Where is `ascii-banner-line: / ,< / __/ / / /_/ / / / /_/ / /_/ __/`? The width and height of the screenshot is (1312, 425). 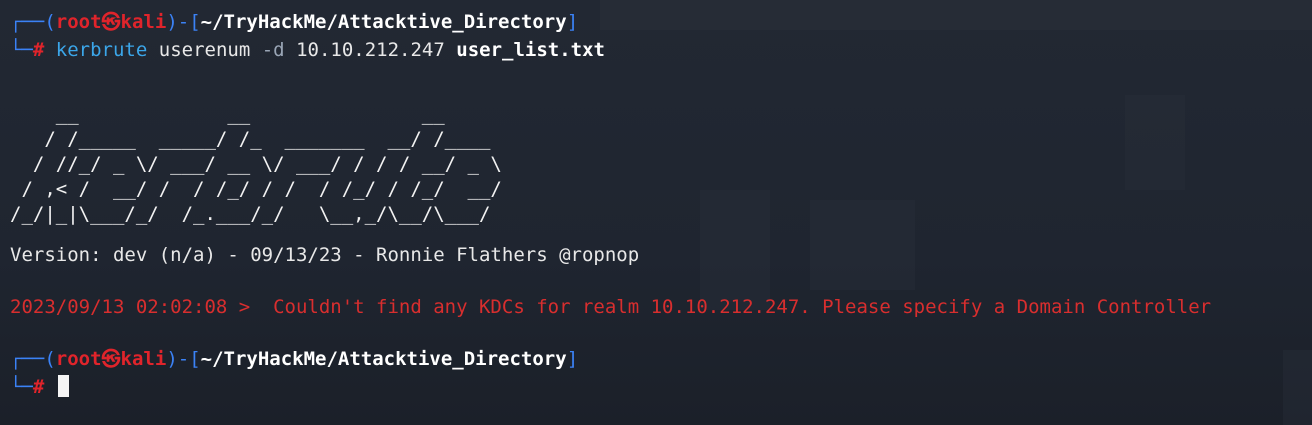
ascii-banner-line: / ,< / __/ / / /_/ / / / /_/ / /_/ __/ is located at coordinates (256, 189).